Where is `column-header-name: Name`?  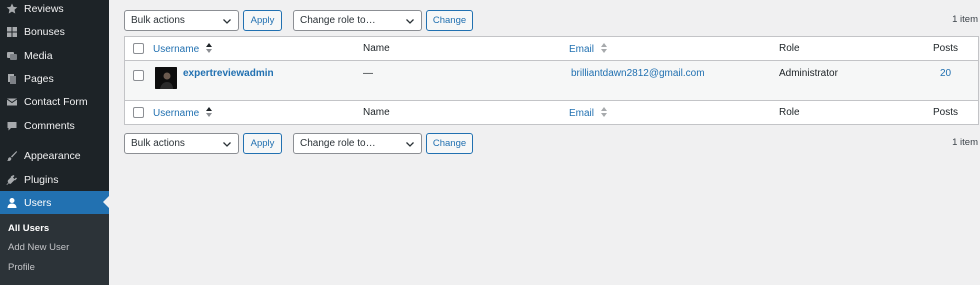 column-header-name: Name is located at coordinates (376, 48).